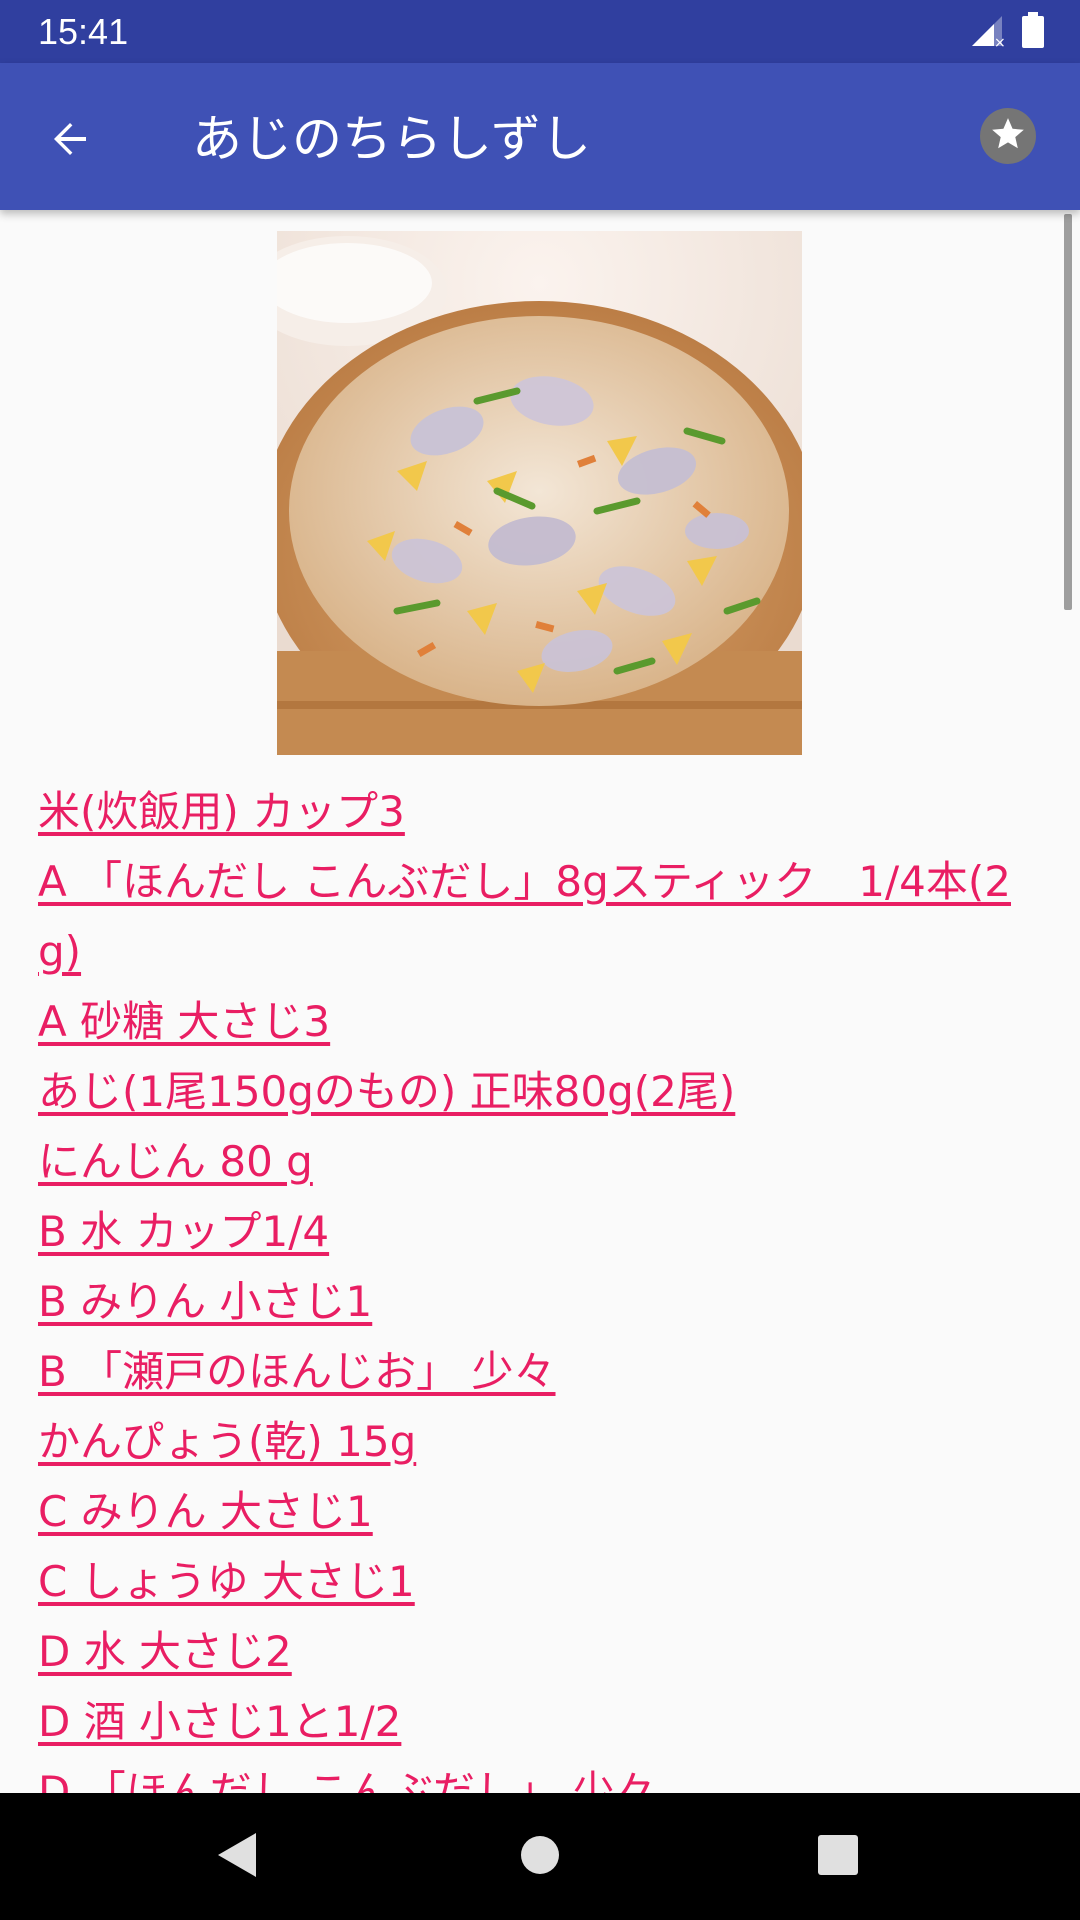  What do you see at coordinates (533, 1022) in the screenshot?
I see `ingredient-link: A 砂糖 大さじ3` at bounding box center [533, 1022].